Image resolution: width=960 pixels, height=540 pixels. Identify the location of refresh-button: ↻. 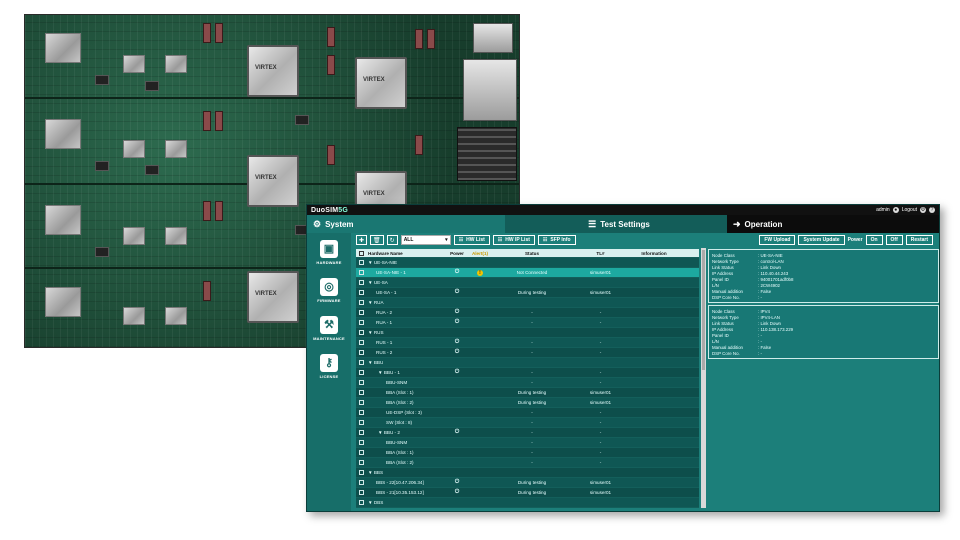
(392, 240).